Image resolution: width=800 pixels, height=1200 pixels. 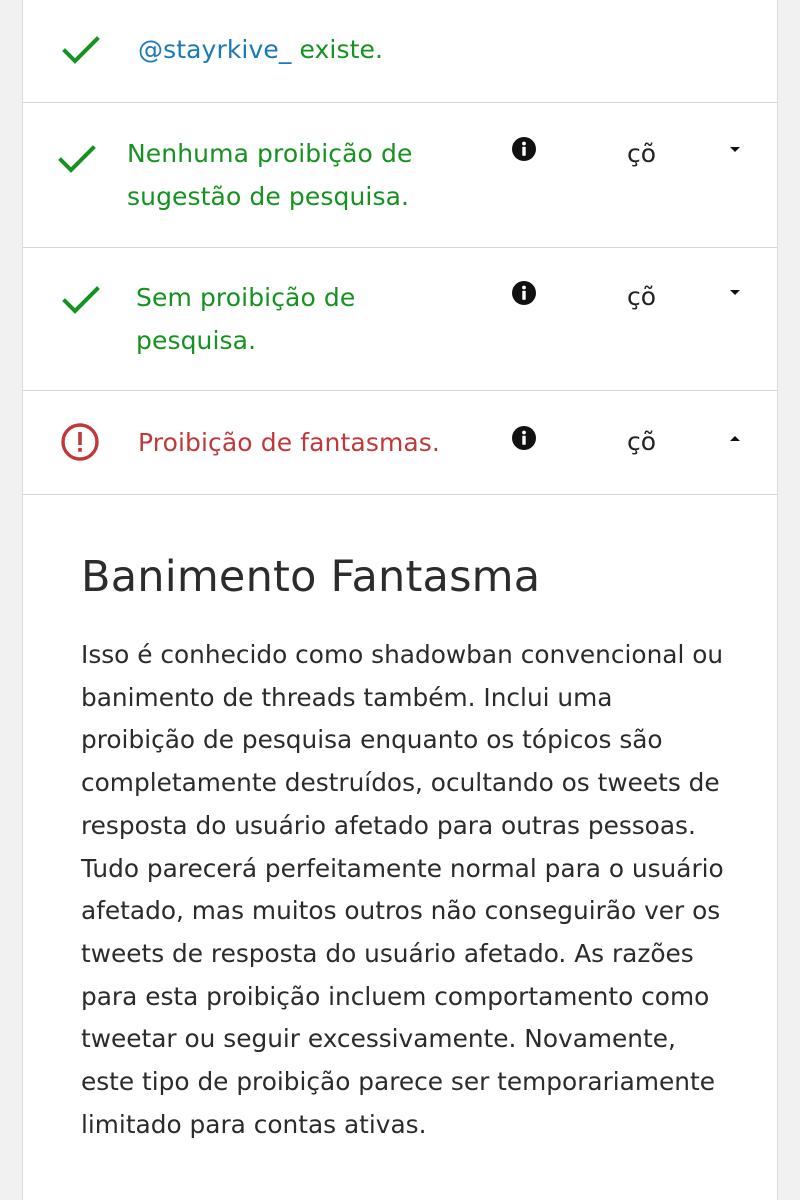 I want to click on check-row-ghost-ban: Proibição de fantasmas. çõ, so click(x=400, y=443).